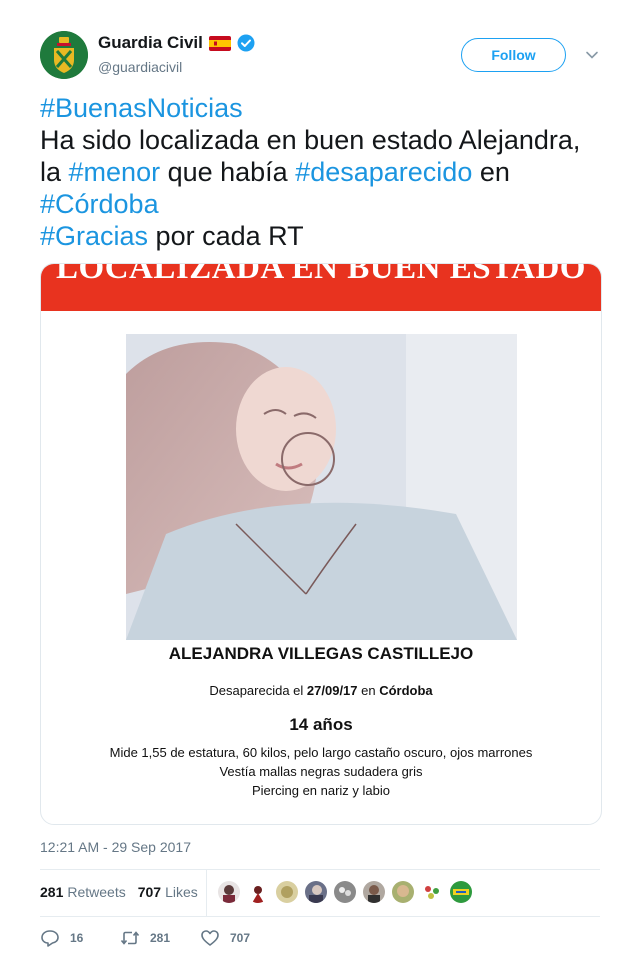  I want to click on missing-in: en, so click(368, 690).